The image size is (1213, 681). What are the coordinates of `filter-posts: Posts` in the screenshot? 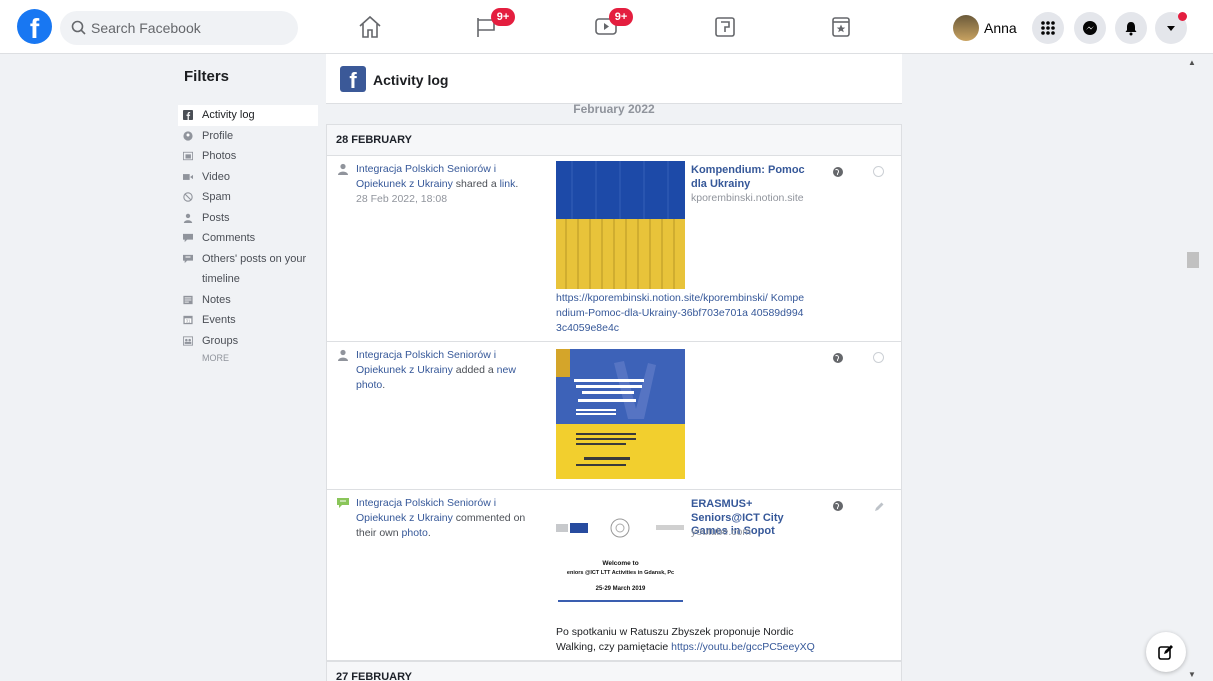 It's located at (248, 218).